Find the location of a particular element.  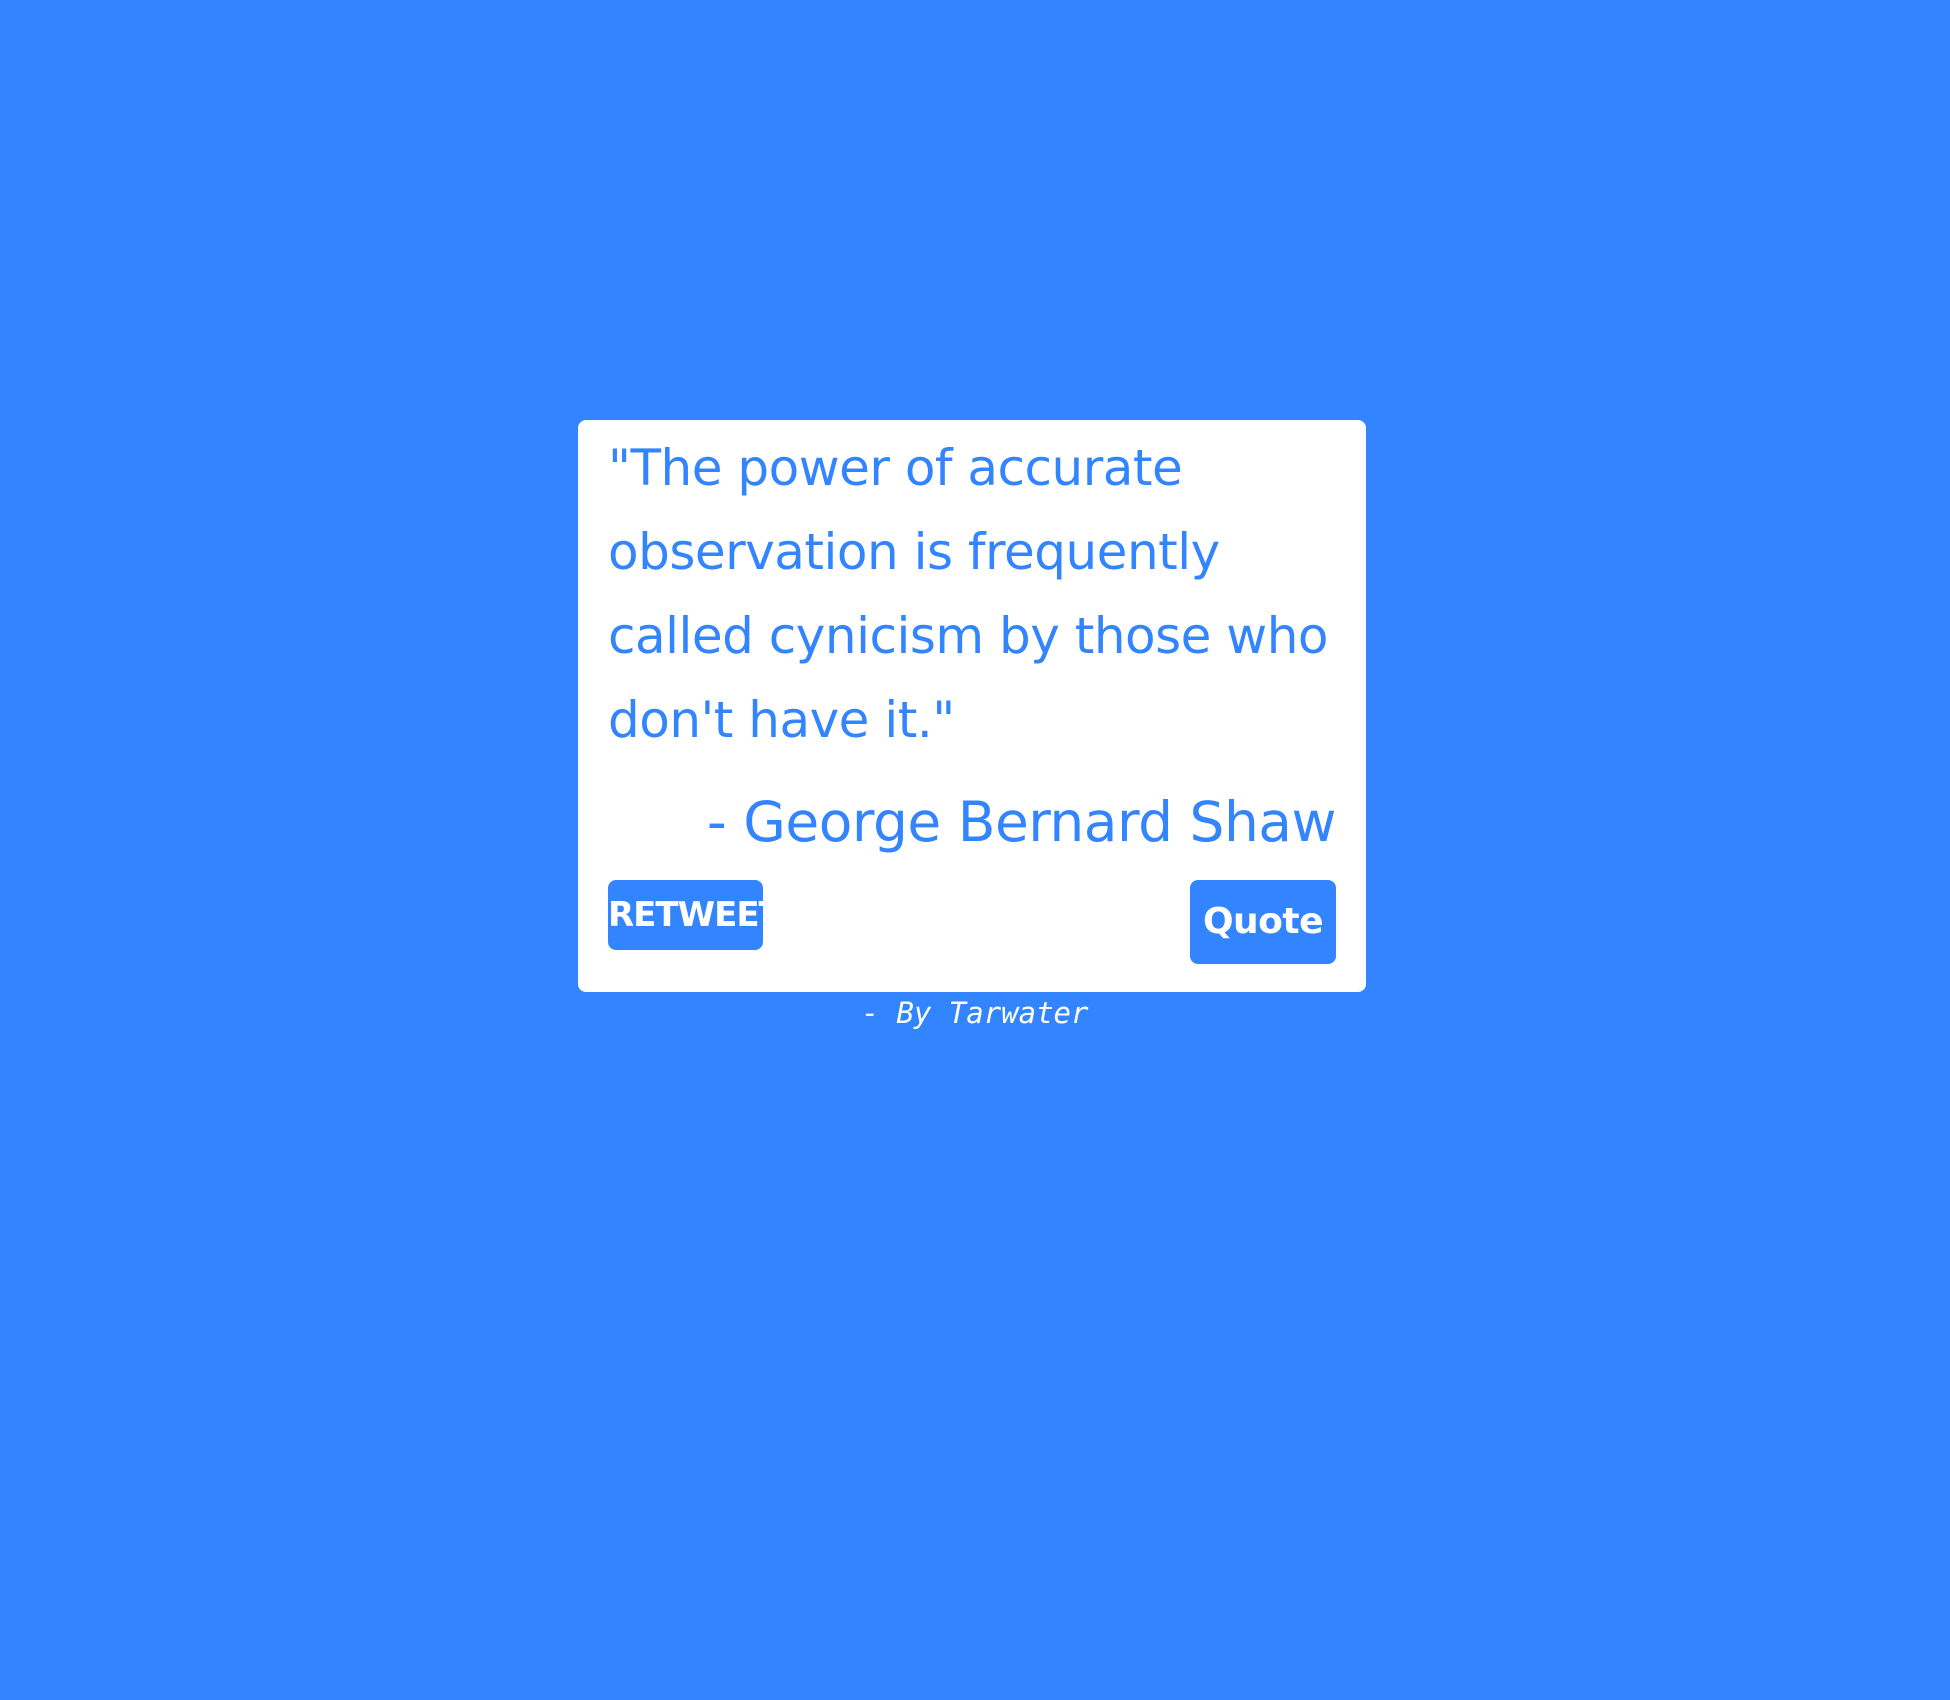

new-quote-button: Quote is located at coordinates (1263, 922).